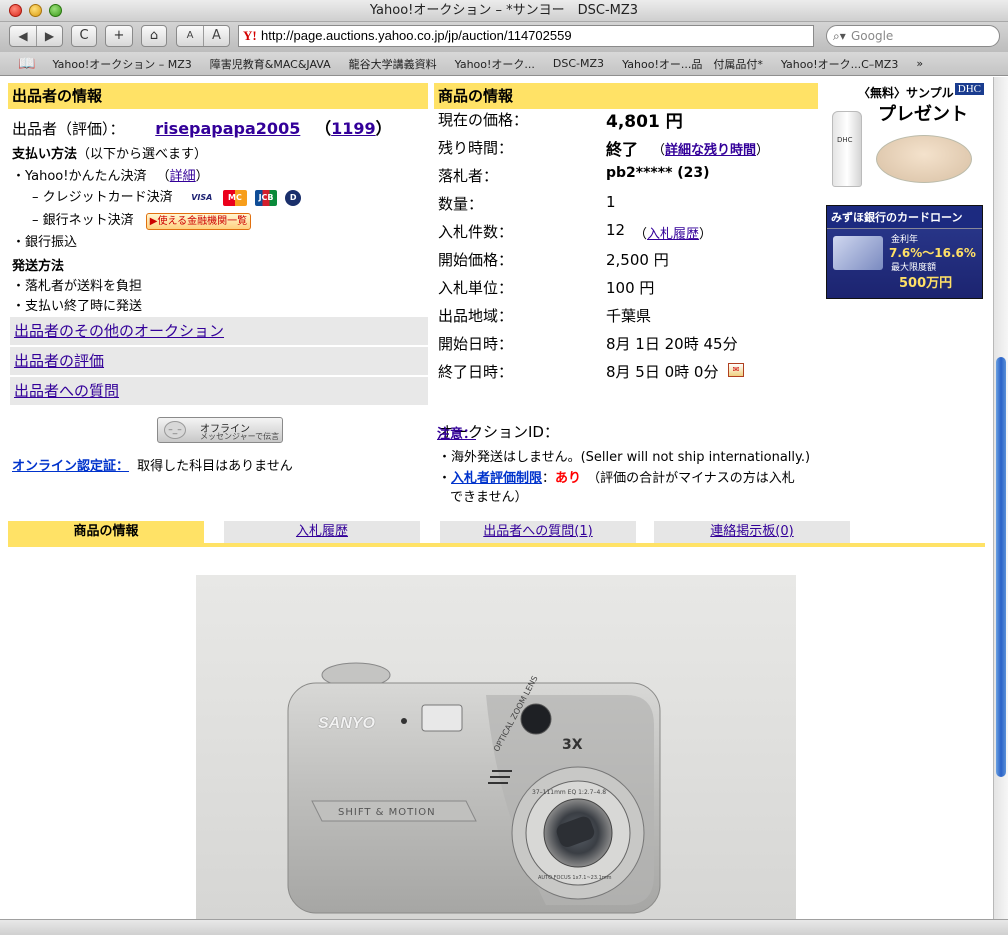  What do you see at coordinates (483, 120) in the screenshot?
I see `item-row-label: 現在の価格：` at bounding box center [483, 120].